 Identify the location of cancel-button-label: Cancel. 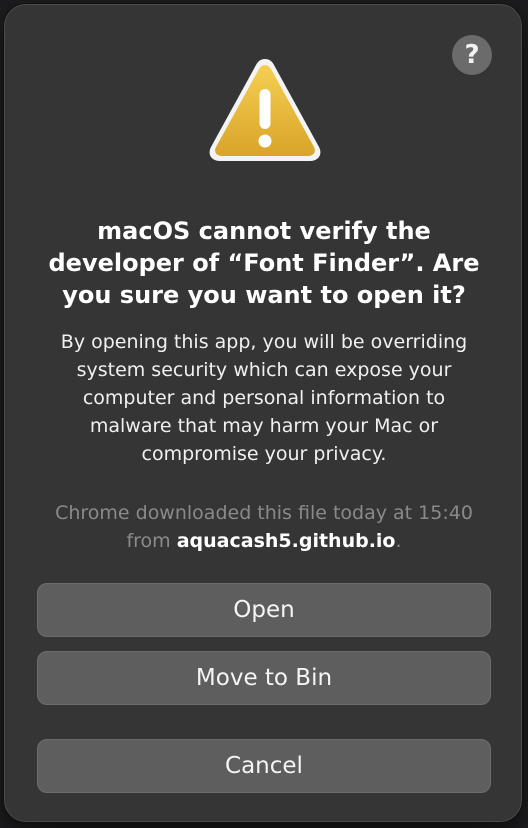
(264, 766).